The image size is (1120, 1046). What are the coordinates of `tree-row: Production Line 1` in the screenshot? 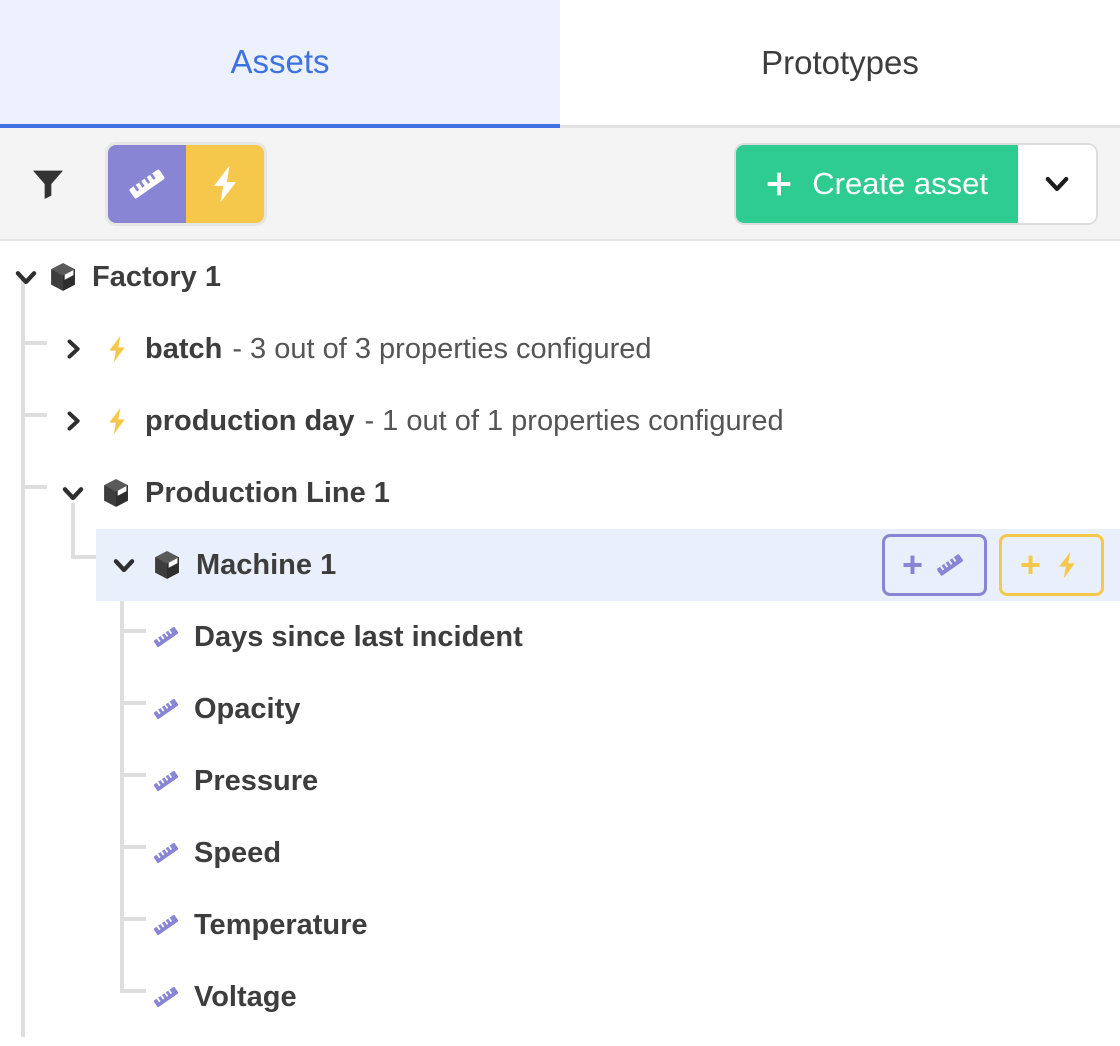 It's located at (560, 493).